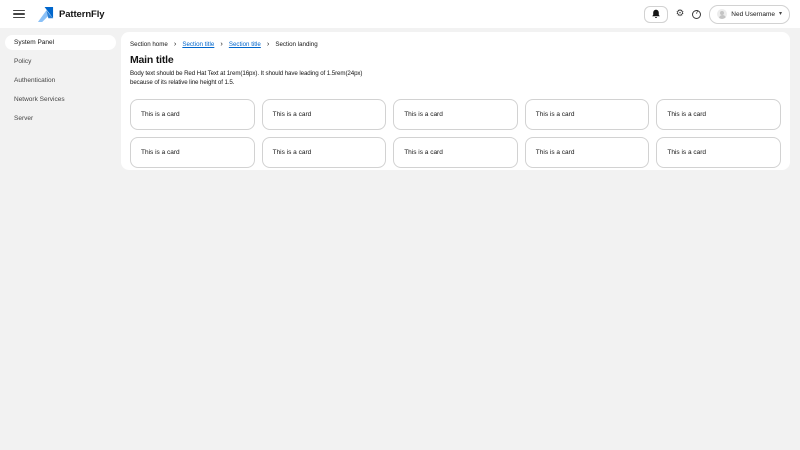 The width and height of the screenshot is (800, 450). I want to click on brand: PatternFly, so click(71, 14).